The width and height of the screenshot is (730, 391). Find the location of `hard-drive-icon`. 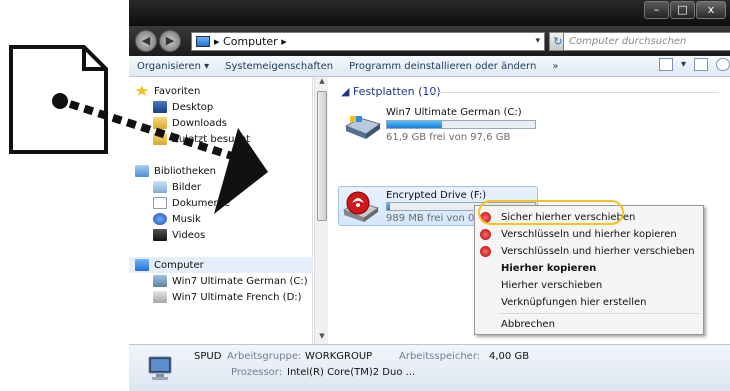

hard-drive-icon is located at coordinates (363, 127).